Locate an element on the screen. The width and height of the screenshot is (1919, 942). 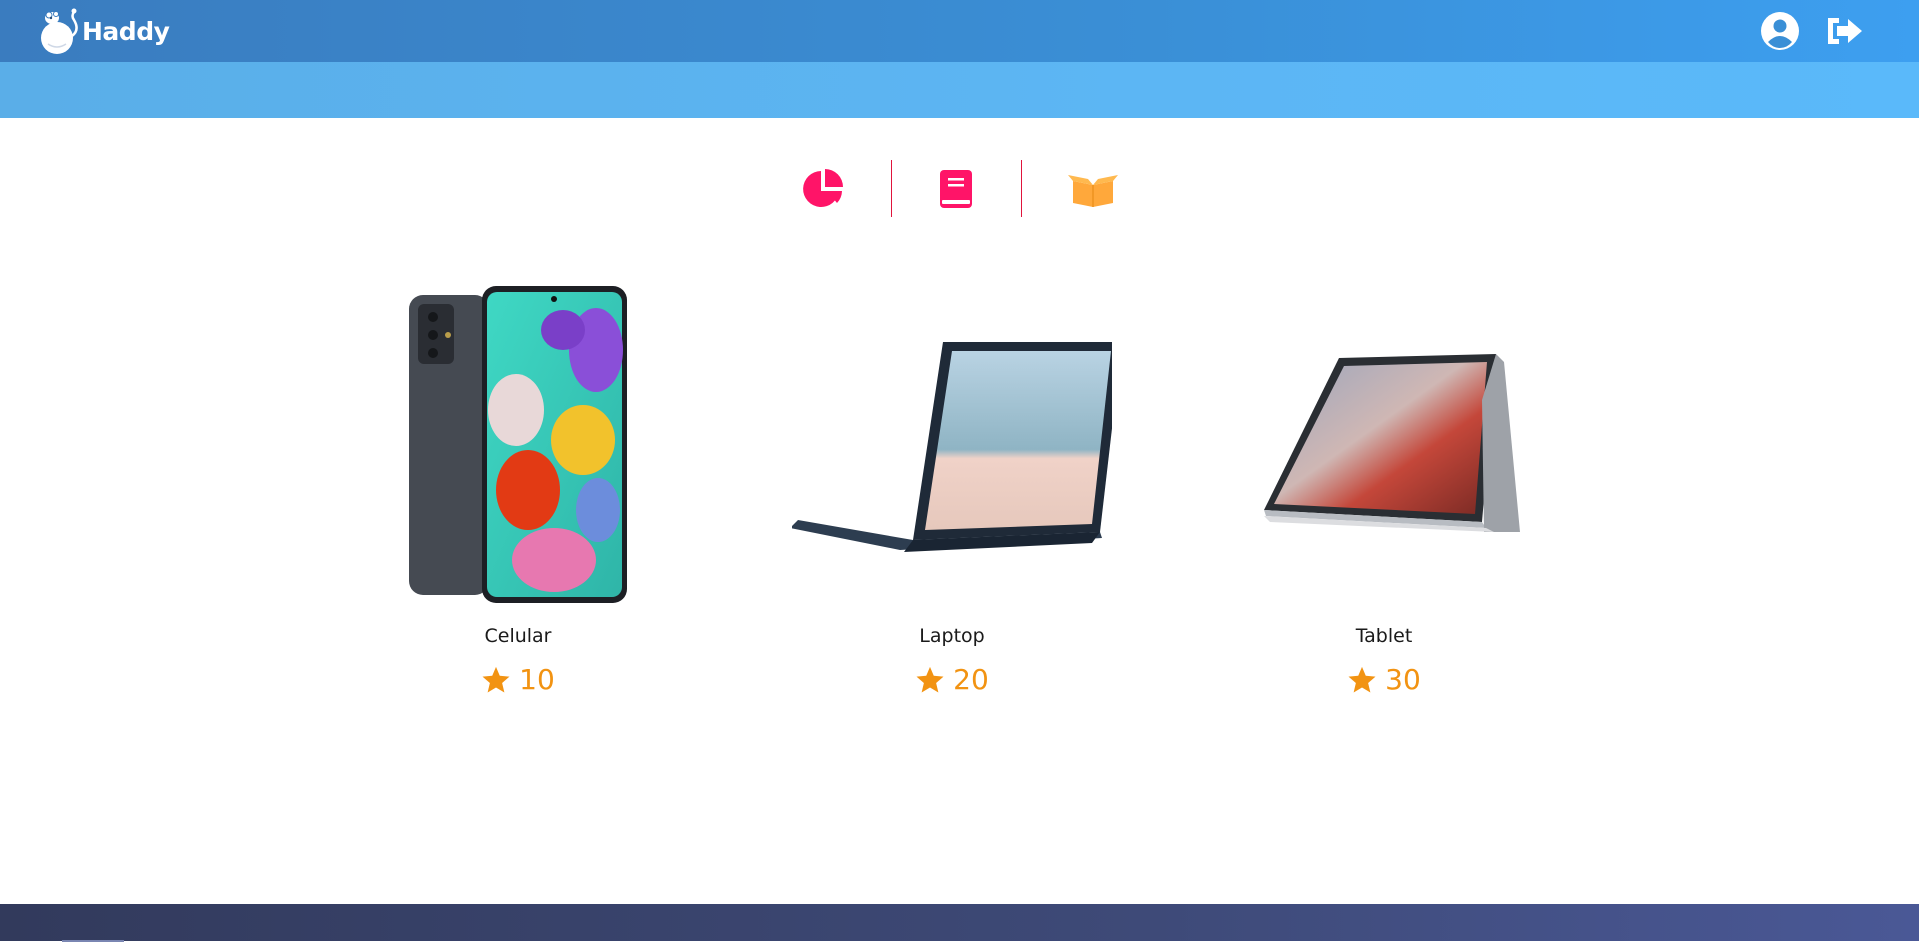
book-icon is located at coordinates (956, 189).